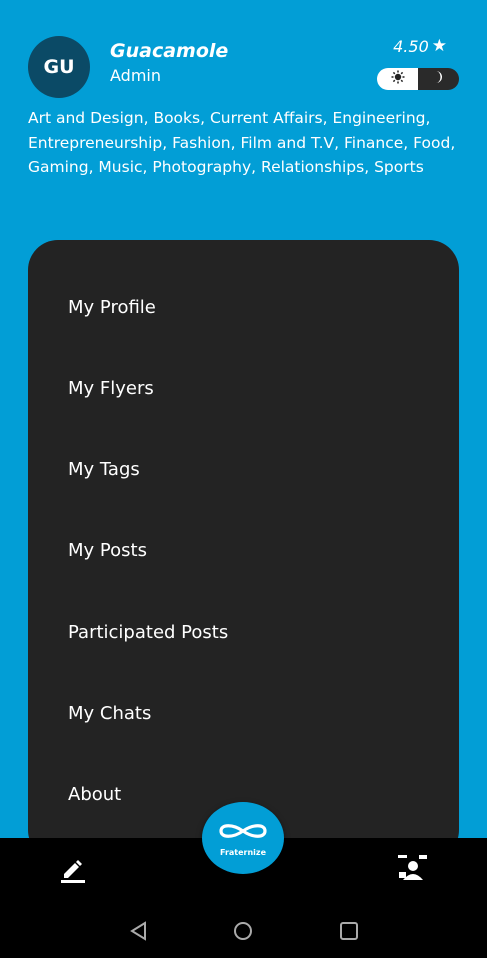 This screenshot has height=958, width=487. What do you see at coordinates (59, 67) in the screenshot?
I see `avatar: GU` at bounding box center [59, 67].